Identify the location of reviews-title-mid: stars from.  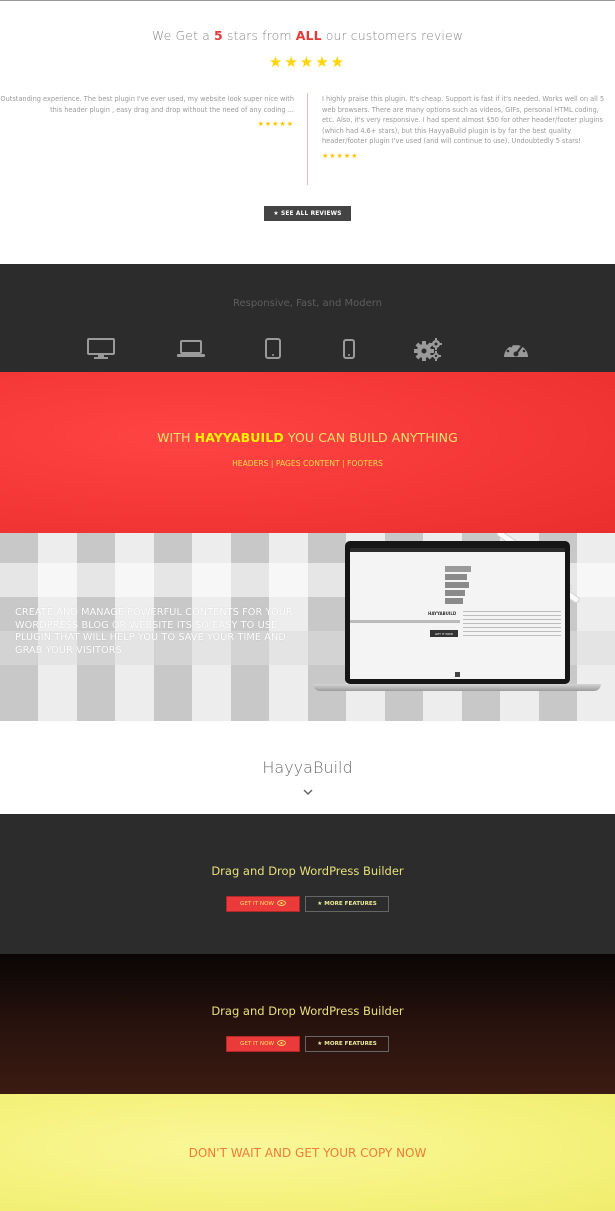
(259, 35).